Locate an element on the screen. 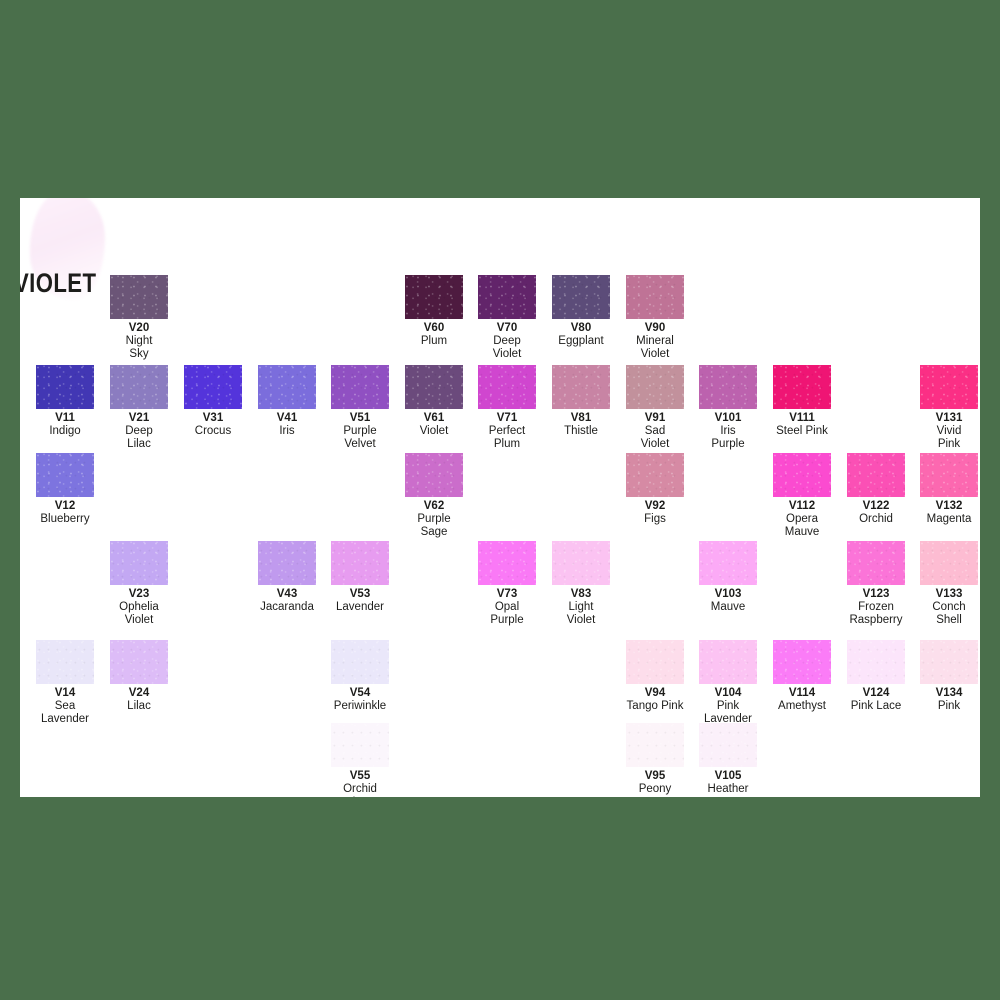 This screenshot has width=1000, height=1000. swatch-cell: V54 Periwinkle is located at coordinates (360, 676).